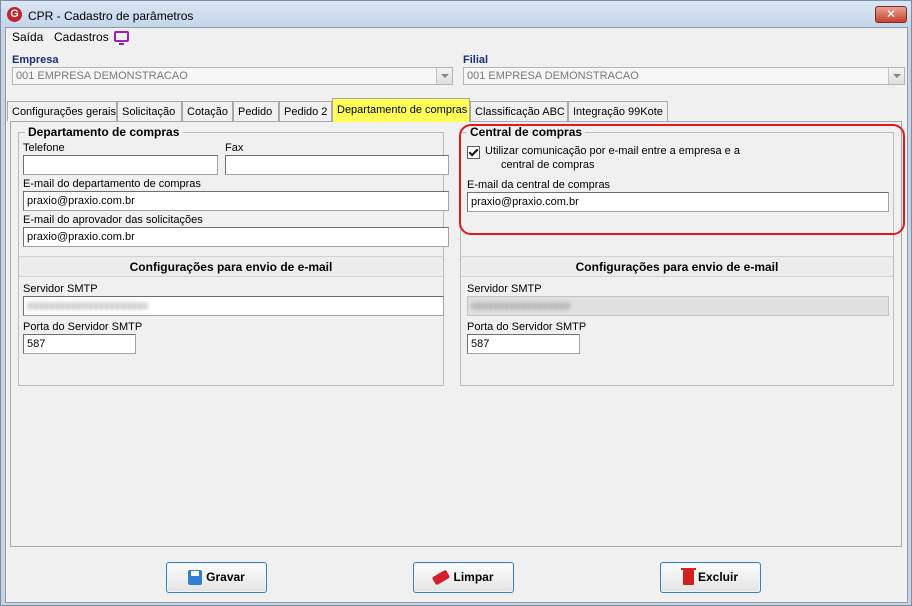 This screenshot has height=606, width=912. I want to click on gravar-button: Gravar, so click(216, 577).